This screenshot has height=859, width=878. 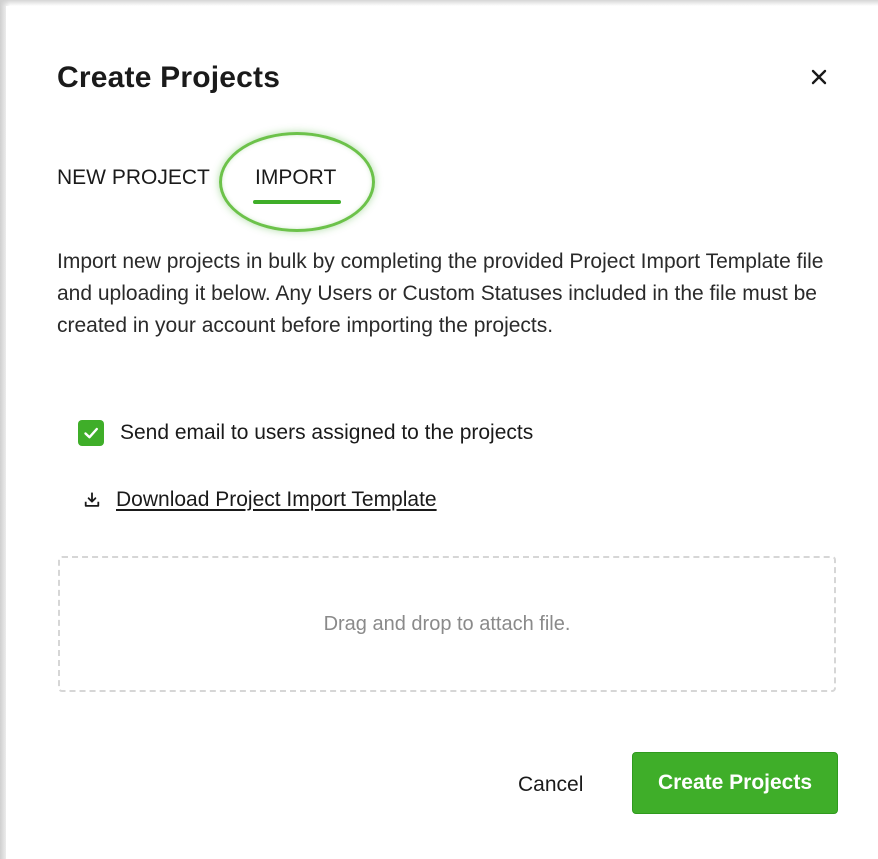 I want to click on dropzone-hint: Drag and drop to attach file., so click(x=447, y=623).